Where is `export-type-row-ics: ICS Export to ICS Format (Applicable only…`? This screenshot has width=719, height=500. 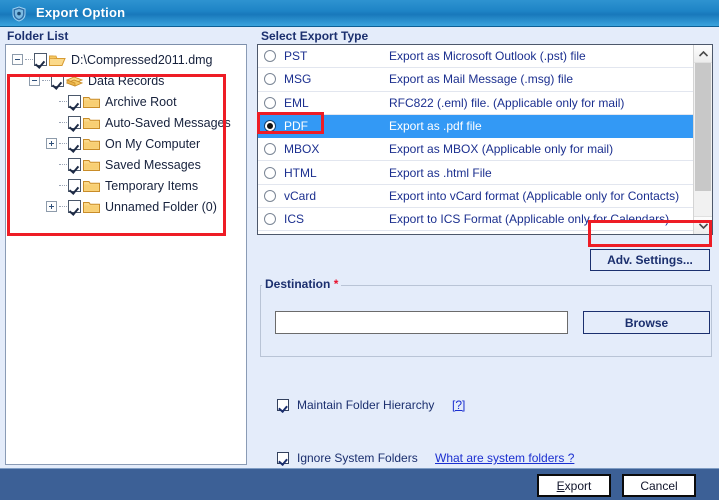 export-type-row-ics: ICS Export to ICS Format (Applicable only… is located at coordinates (475, 220).